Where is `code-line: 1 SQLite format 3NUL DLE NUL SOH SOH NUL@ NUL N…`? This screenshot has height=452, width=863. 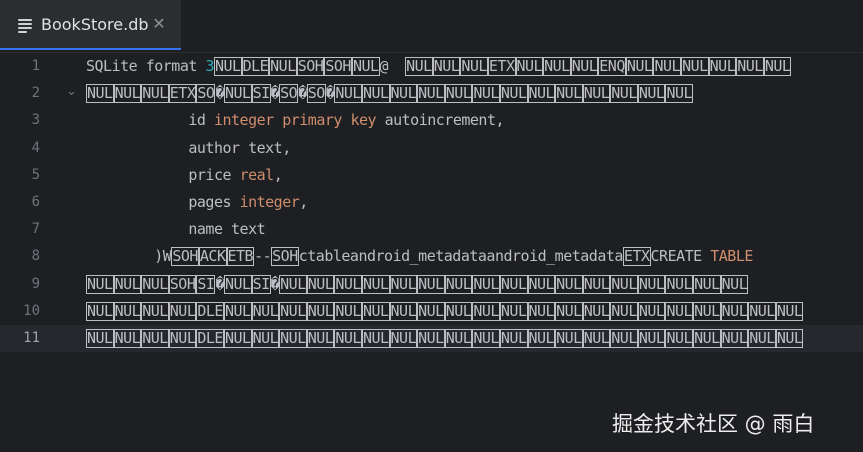
code-line: 1 SQLite format 3NUL DLE NUL SOH SOH NUL@ NUL N… is located at coordinates (431, 66).